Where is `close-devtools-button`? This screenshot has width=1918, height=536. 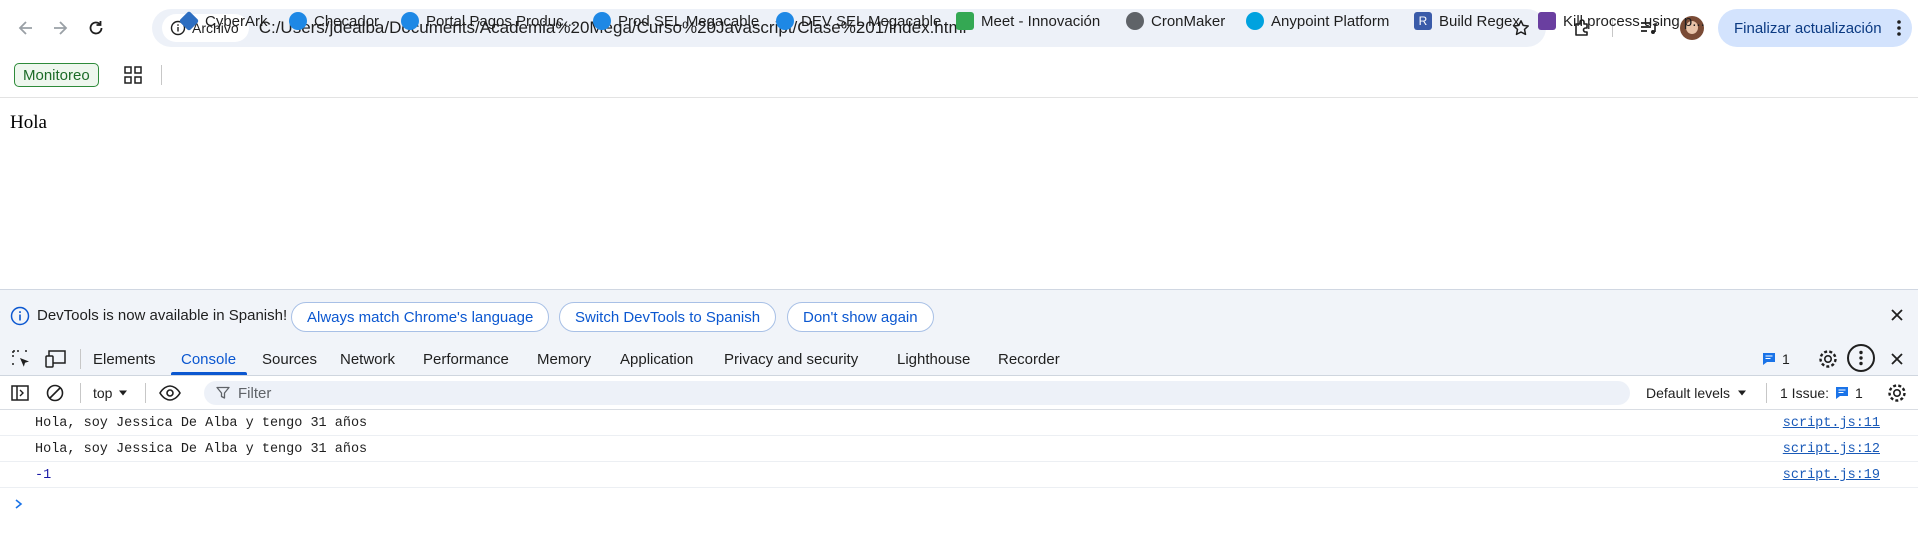
close-devtools-button is located at coordinates (1897, 360).